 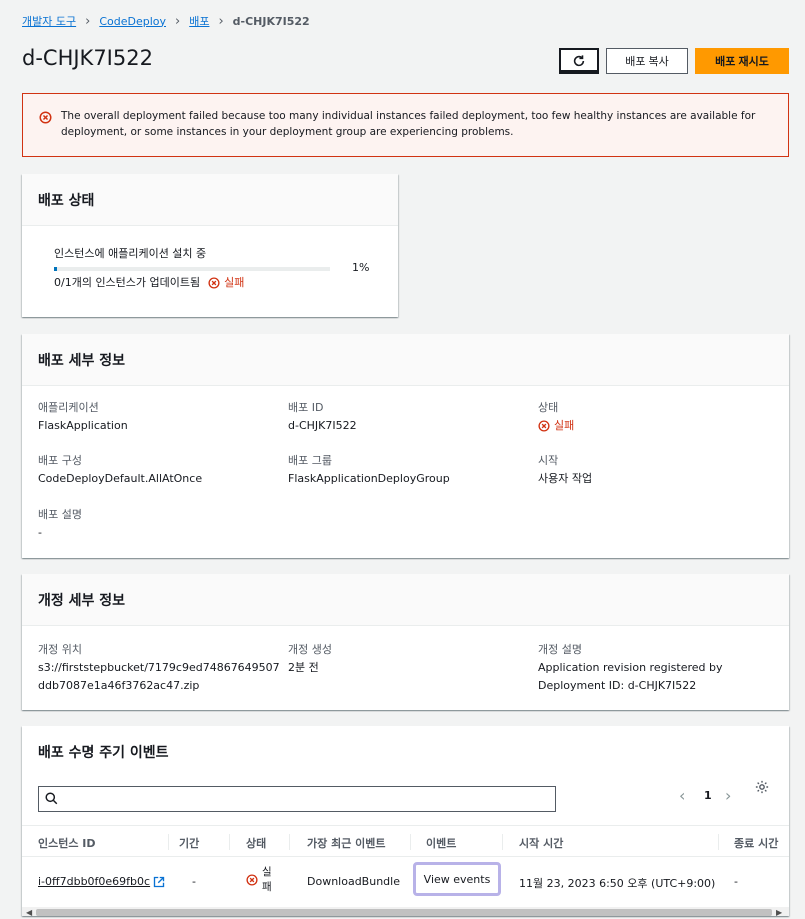 What do you see at coordinates (548, 407) in the screenshot?
I see `status-label: 상태` at bounding box center [548, 407].